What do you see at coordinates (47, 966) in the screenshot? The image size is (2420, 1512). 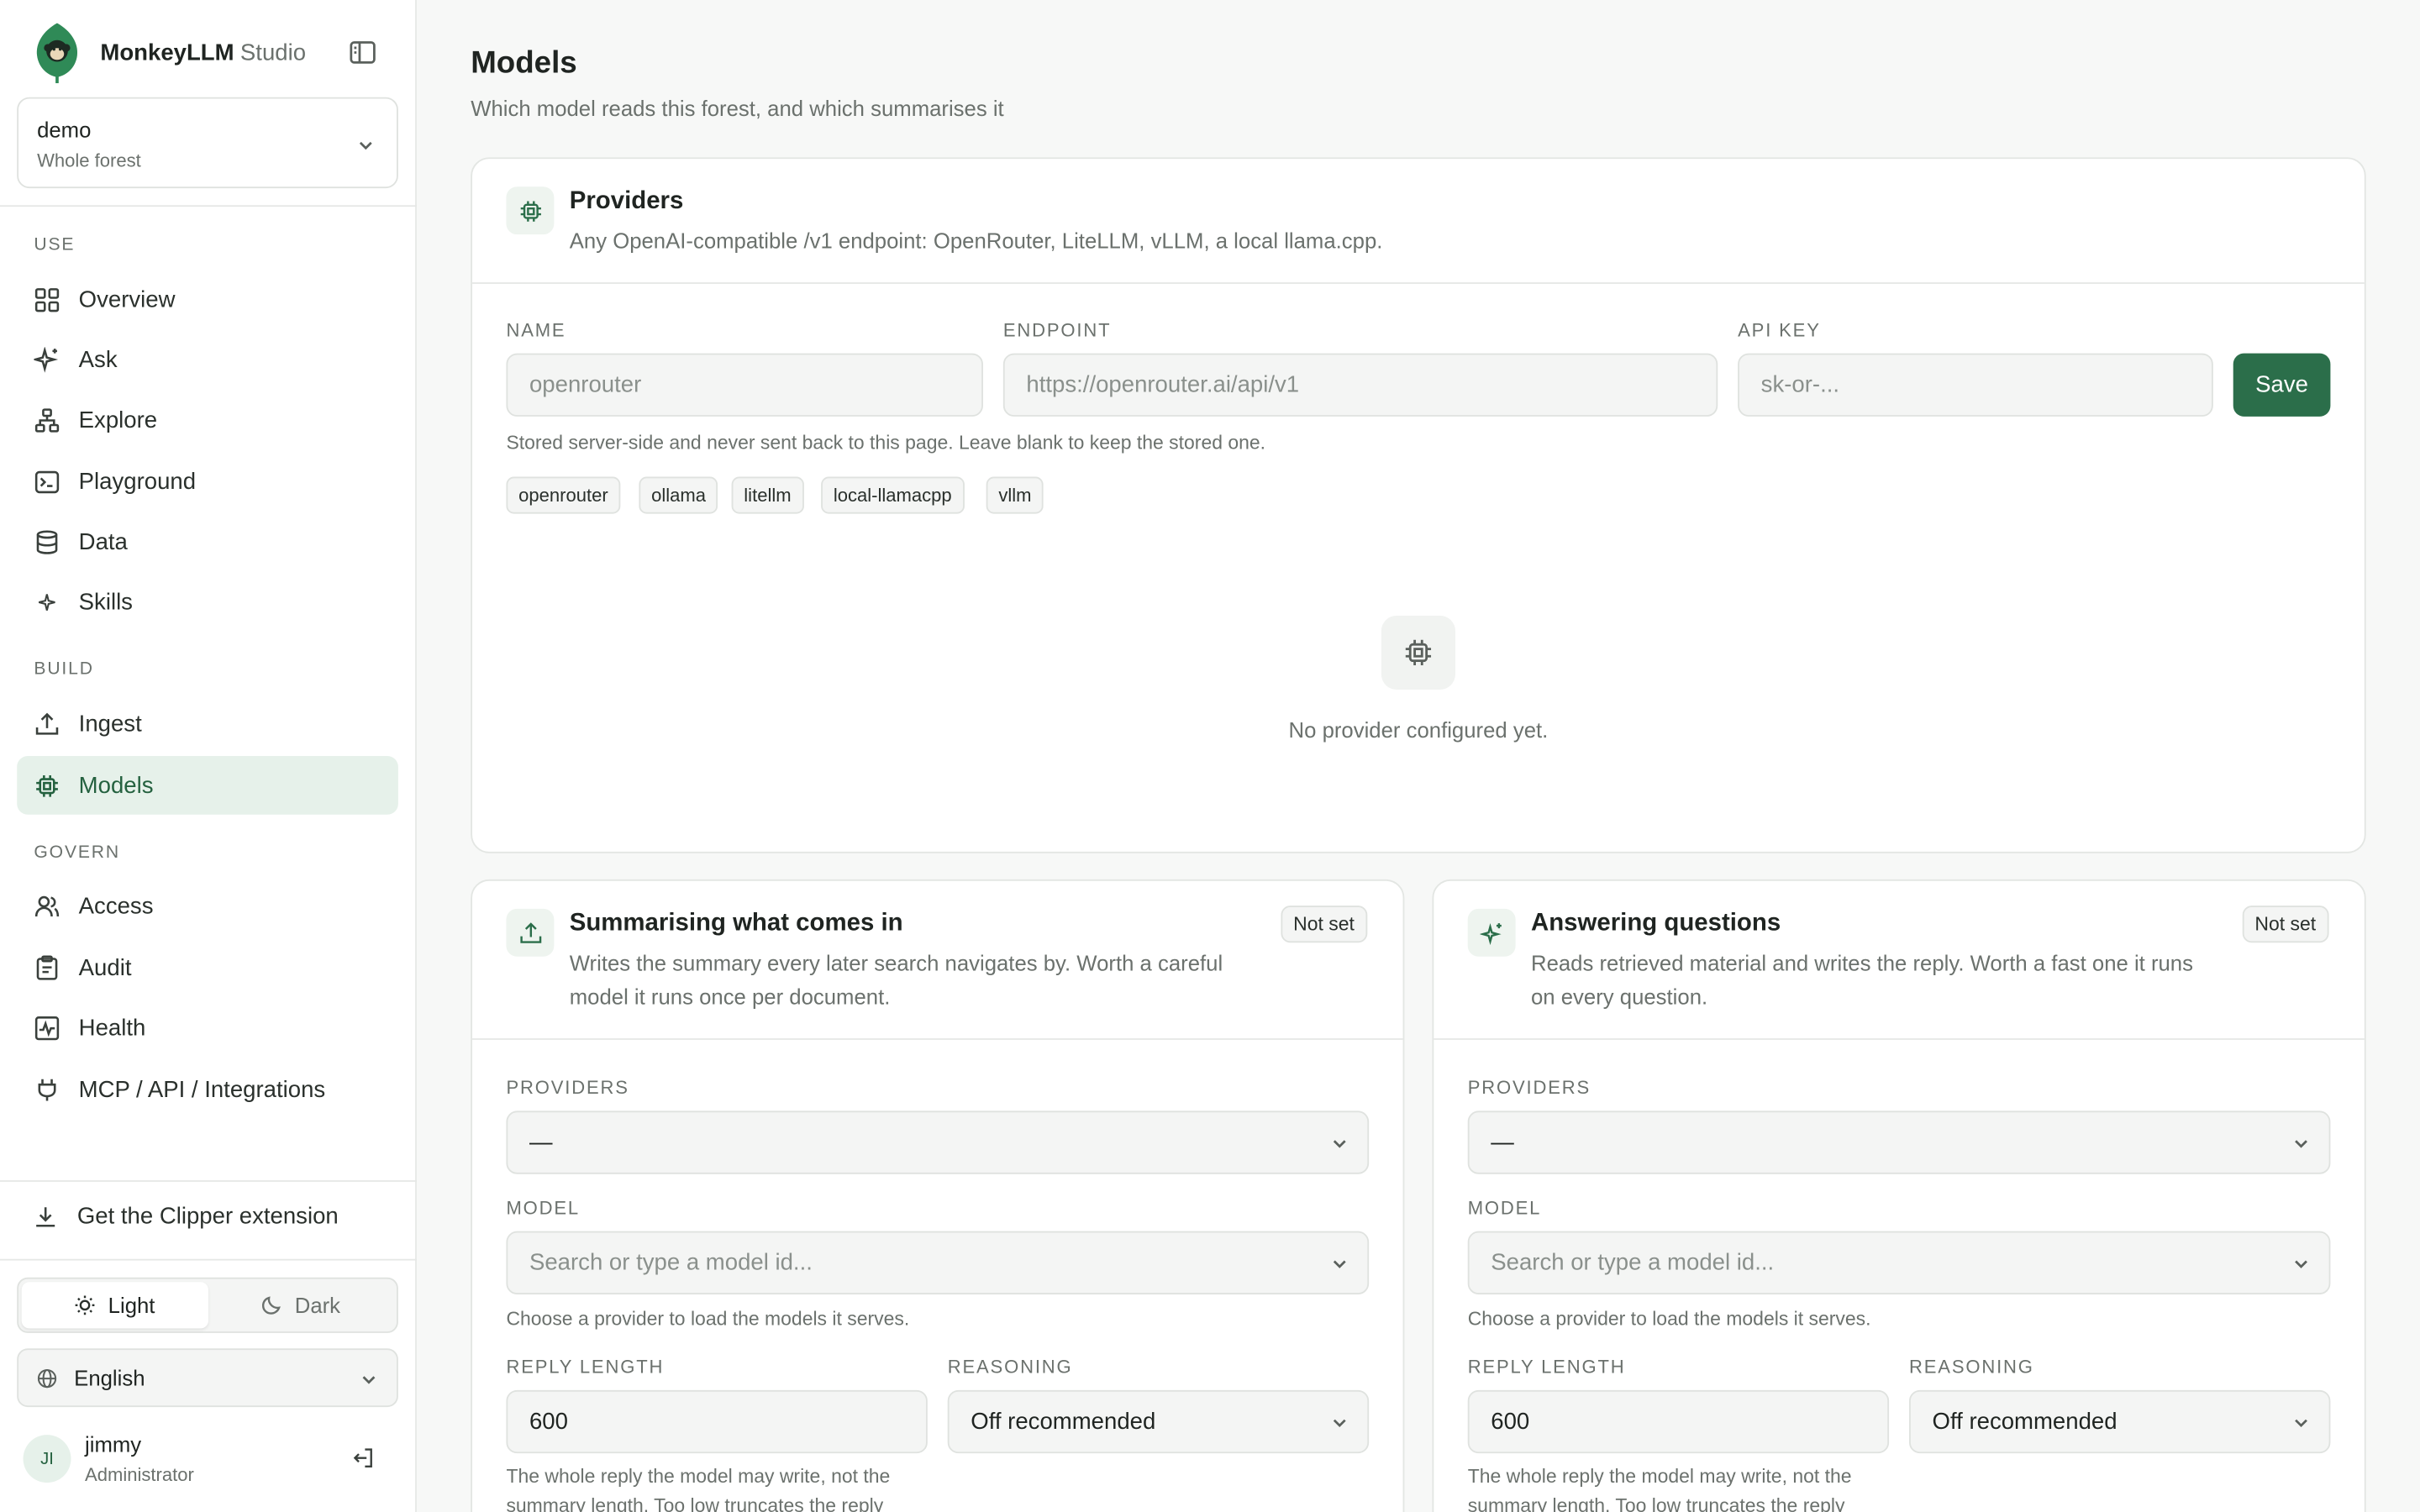 I see `clipboard-icon` at bounding box center [47, 966].